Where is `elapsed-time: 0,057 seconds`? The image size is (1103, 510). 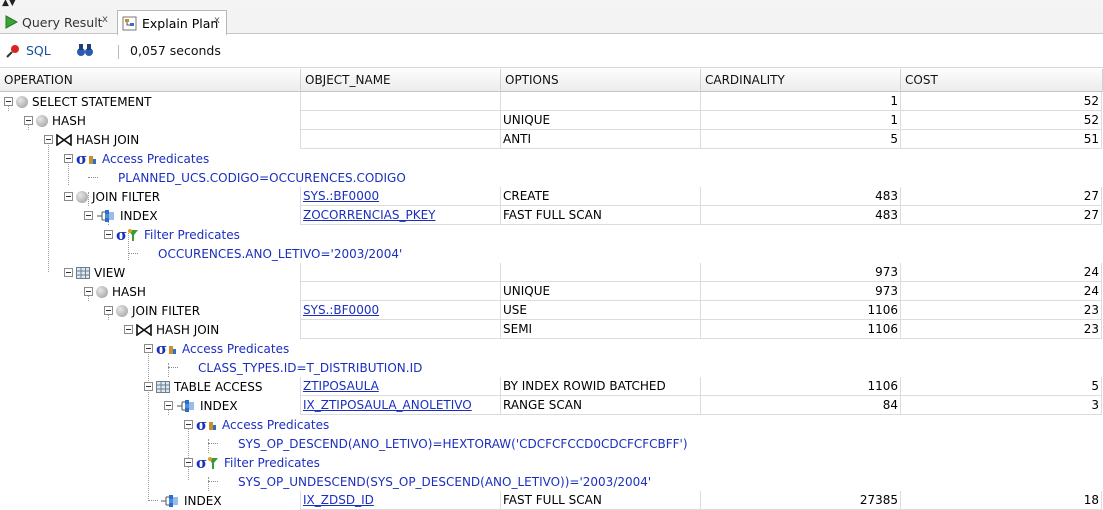 elapsed-time: 0,057 seconds is located at coordinates (175, 50).